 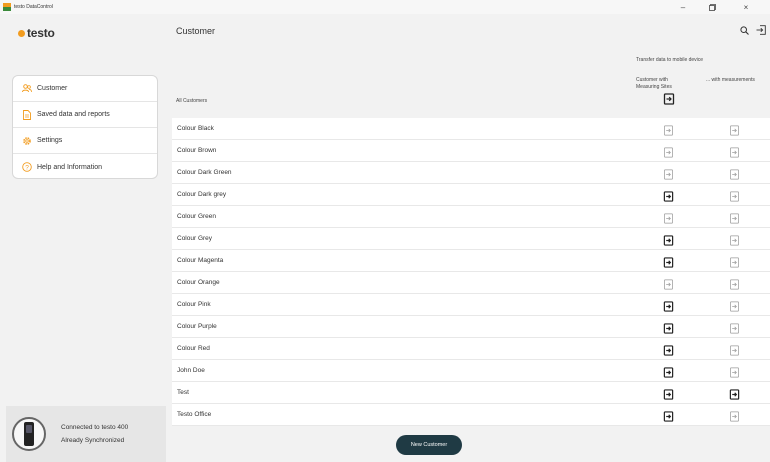 I want to click on restore-button, so click(x=712, y=7).